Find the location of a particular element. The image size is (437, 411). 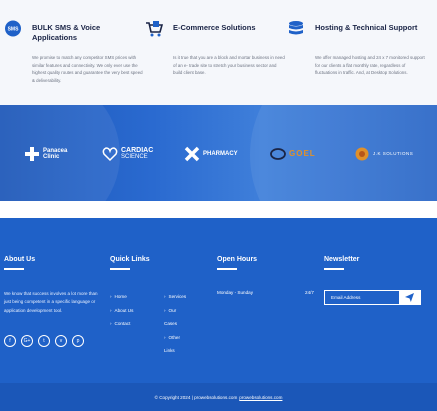

footer-link-about: About Us is located at coordinates (122, 311).